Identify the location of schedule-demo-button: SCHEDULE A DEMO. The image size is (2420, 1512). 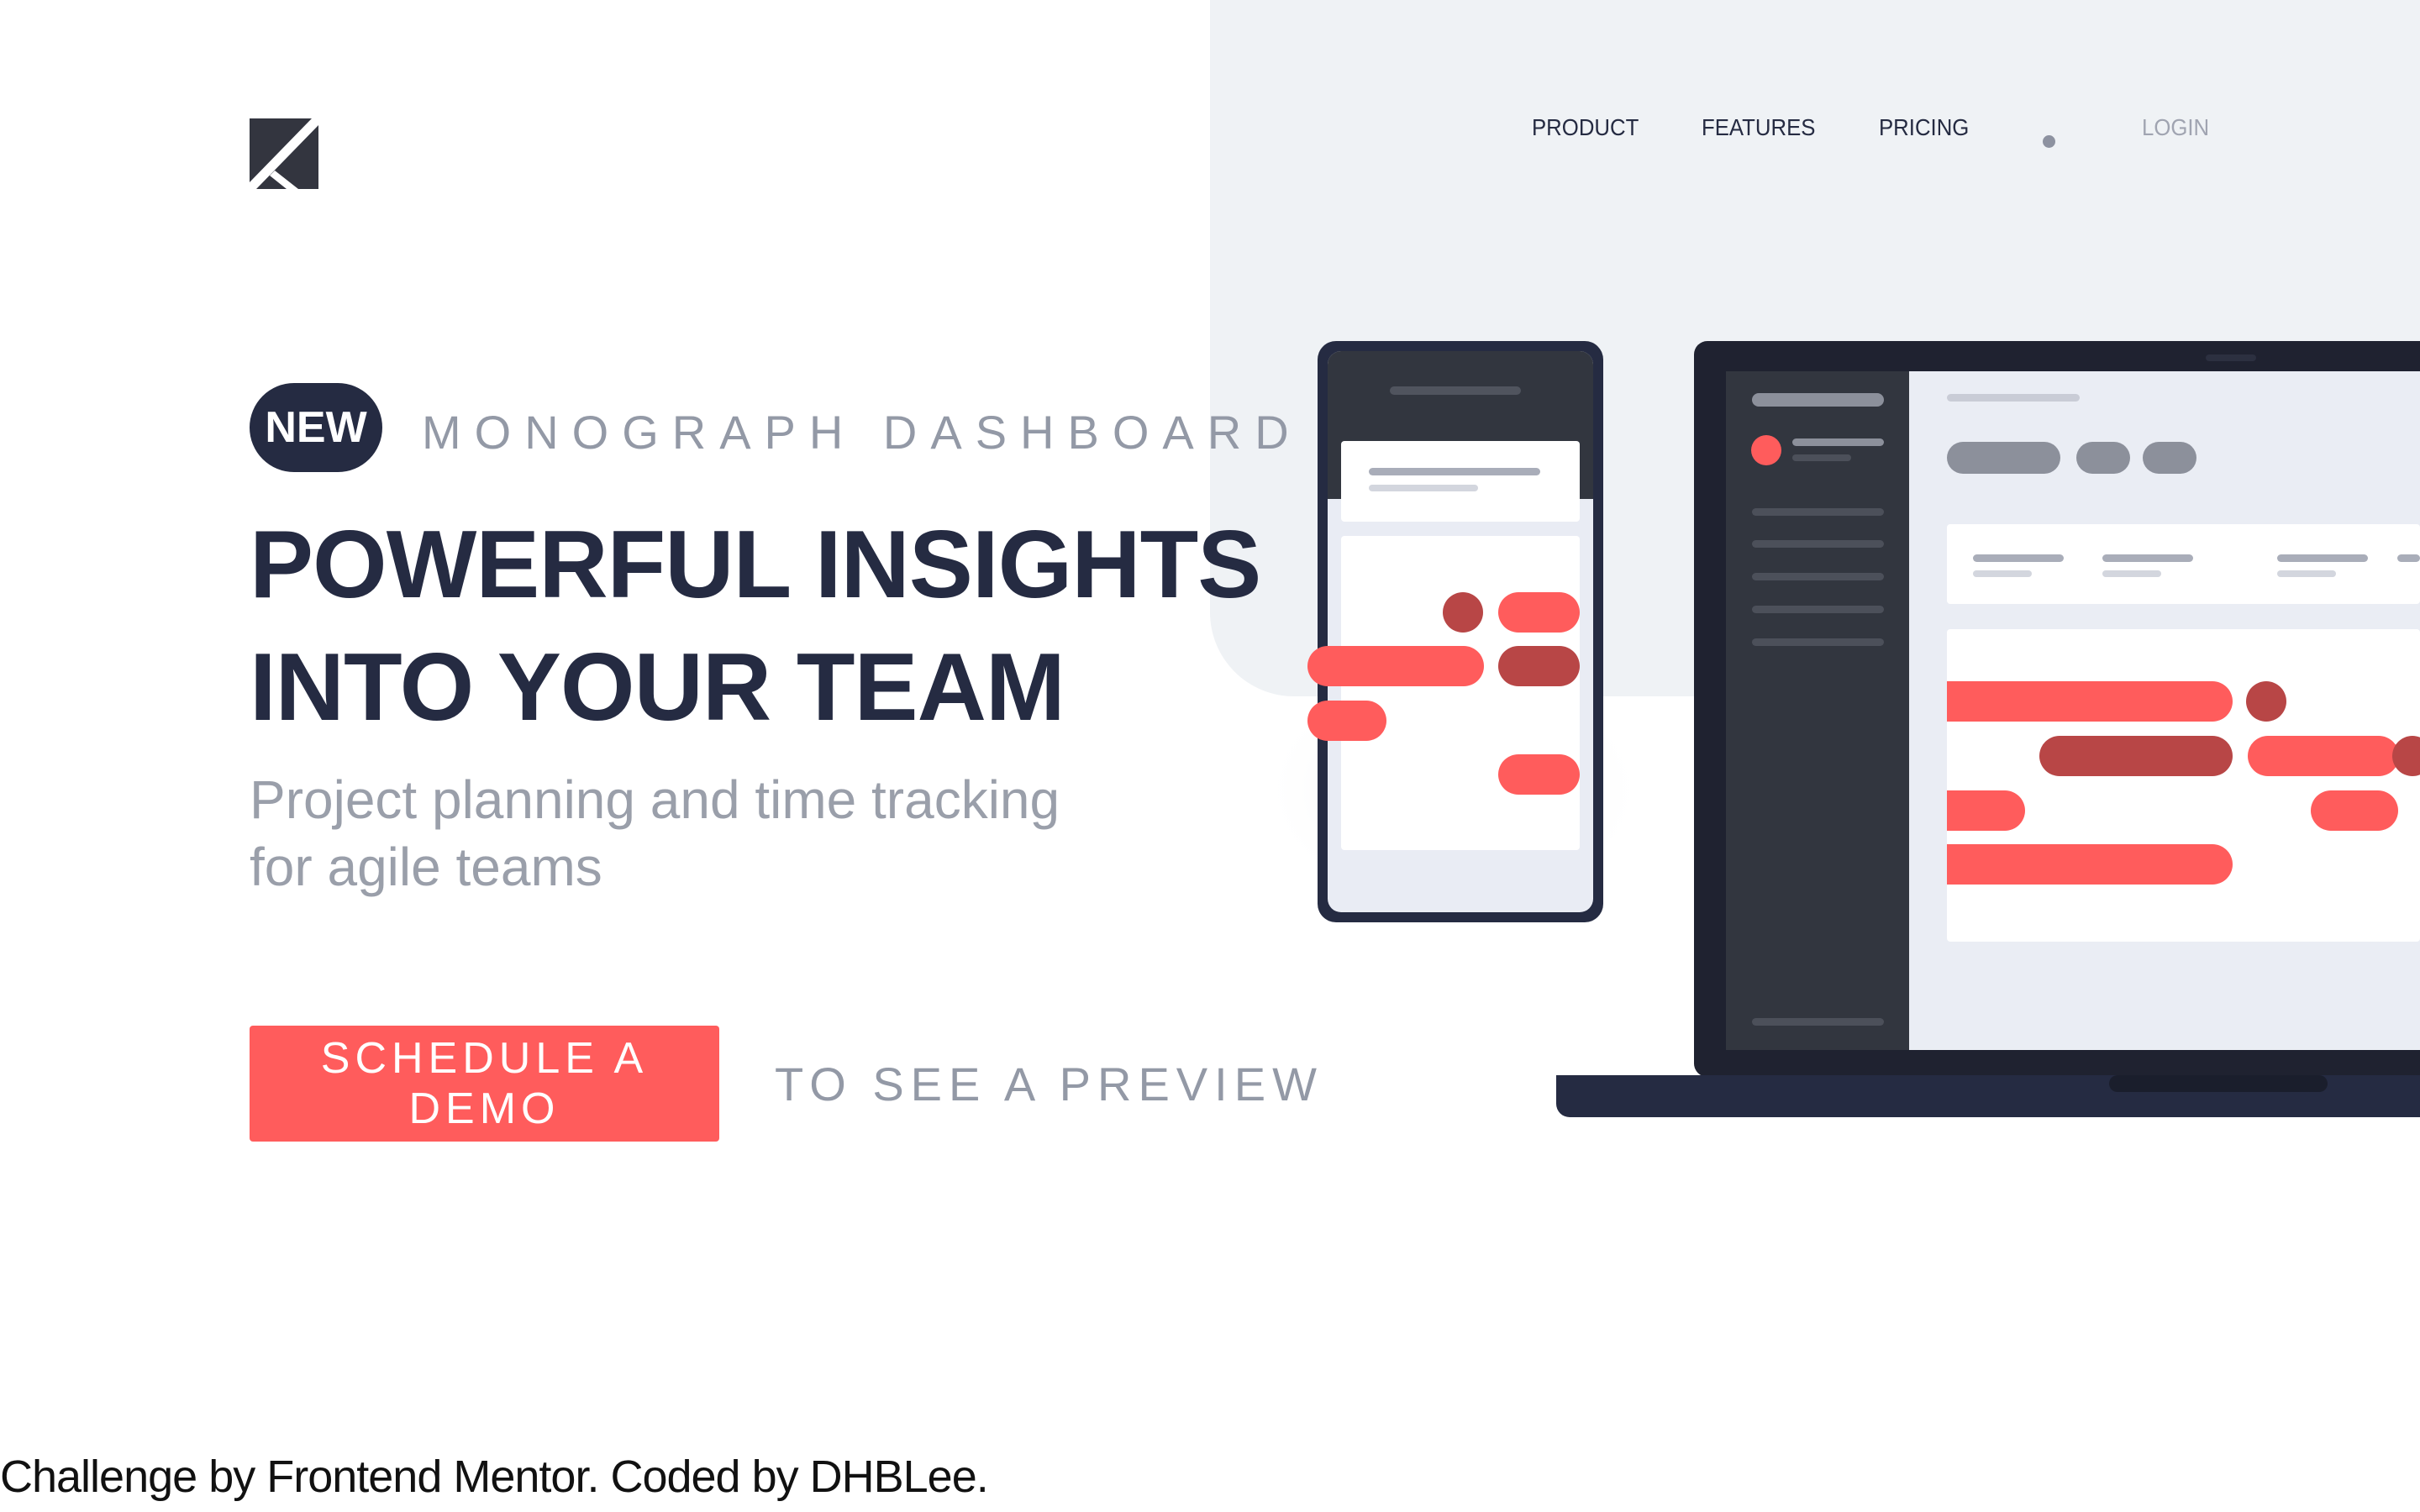
(484, 1084).